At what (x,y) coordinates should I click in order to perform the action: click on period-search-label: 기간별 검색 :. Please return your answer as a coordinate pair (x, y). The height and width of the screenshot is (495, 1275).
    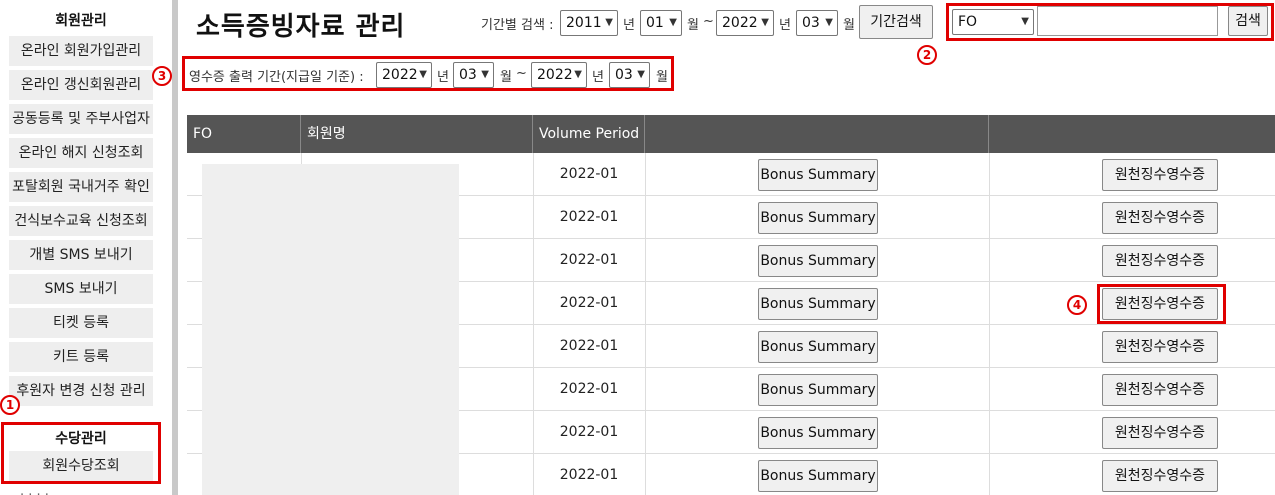
    Looking at the image, I should click on (517, 25).